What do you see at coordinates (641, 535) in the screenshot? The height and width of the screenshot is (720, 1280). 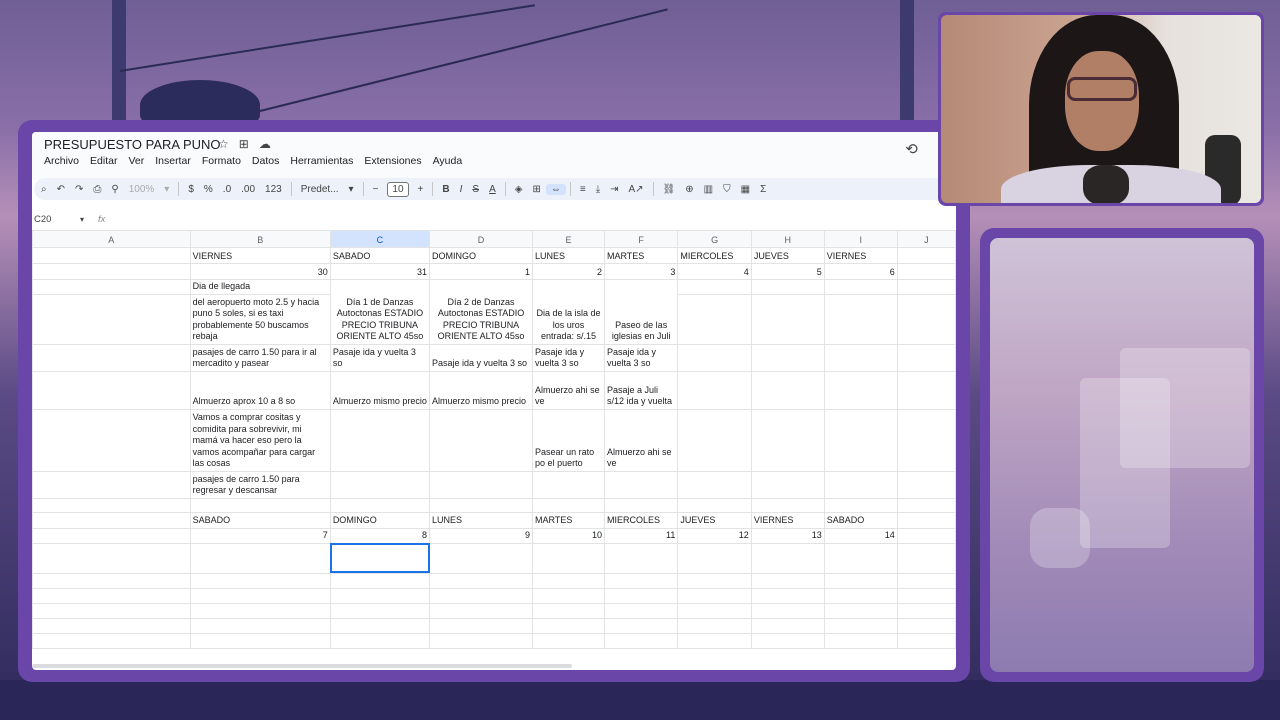 I see `cell: 11` at bounding box center [641, 535].